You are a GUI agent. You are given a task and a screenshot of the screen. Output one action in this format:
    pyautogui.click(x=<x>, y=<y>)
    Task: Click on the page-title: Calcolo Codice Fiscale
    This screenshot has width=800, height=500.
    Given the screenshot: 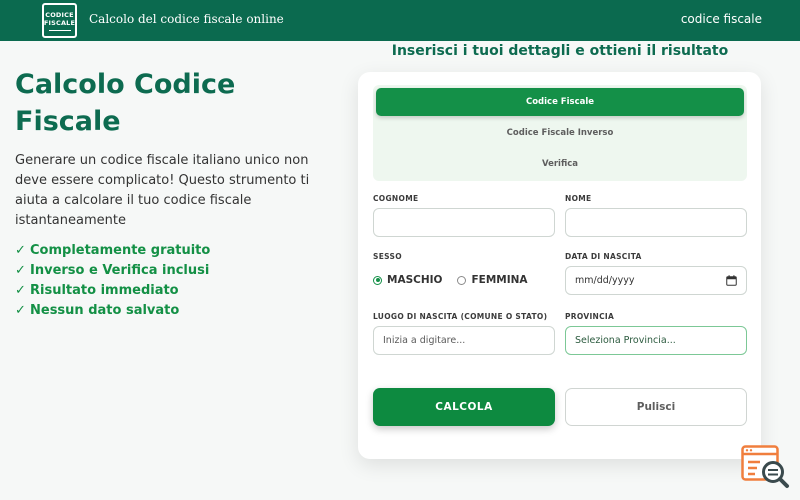 What is the action you would take?
    pyautogui.click(x=125, y=103)
    